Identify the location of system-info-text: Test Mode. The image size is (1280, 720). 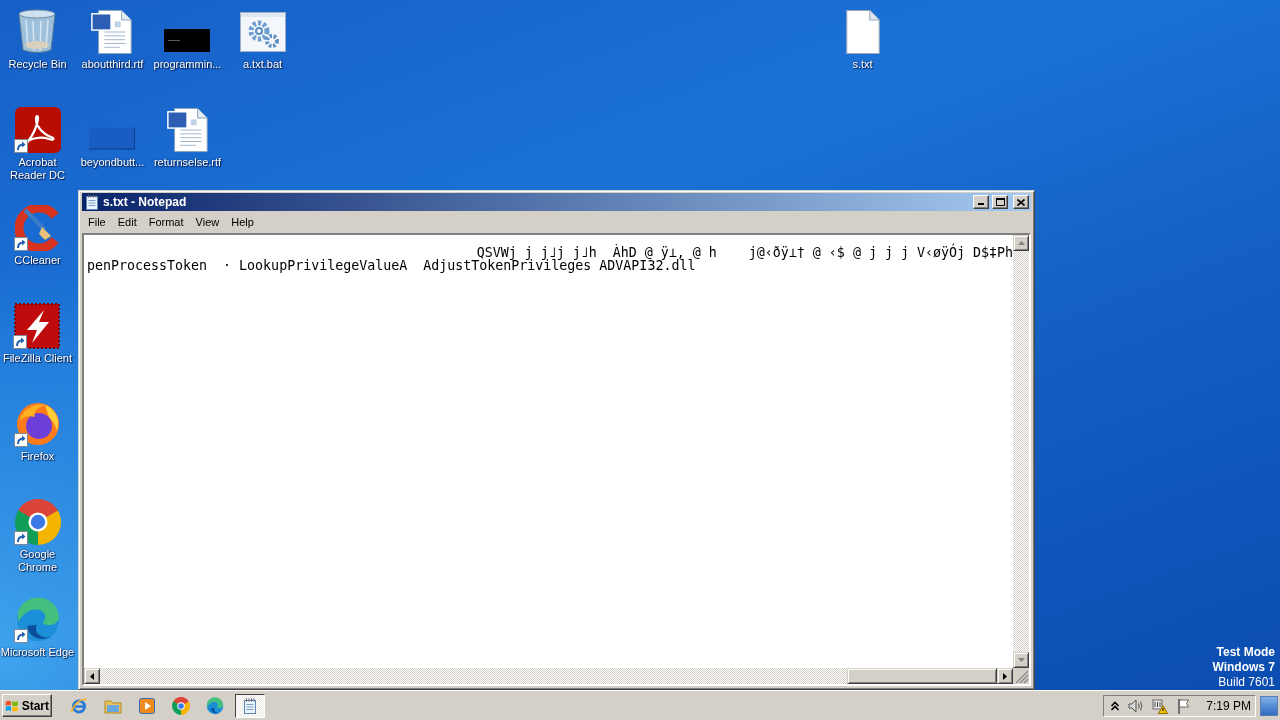
(1245, 652).